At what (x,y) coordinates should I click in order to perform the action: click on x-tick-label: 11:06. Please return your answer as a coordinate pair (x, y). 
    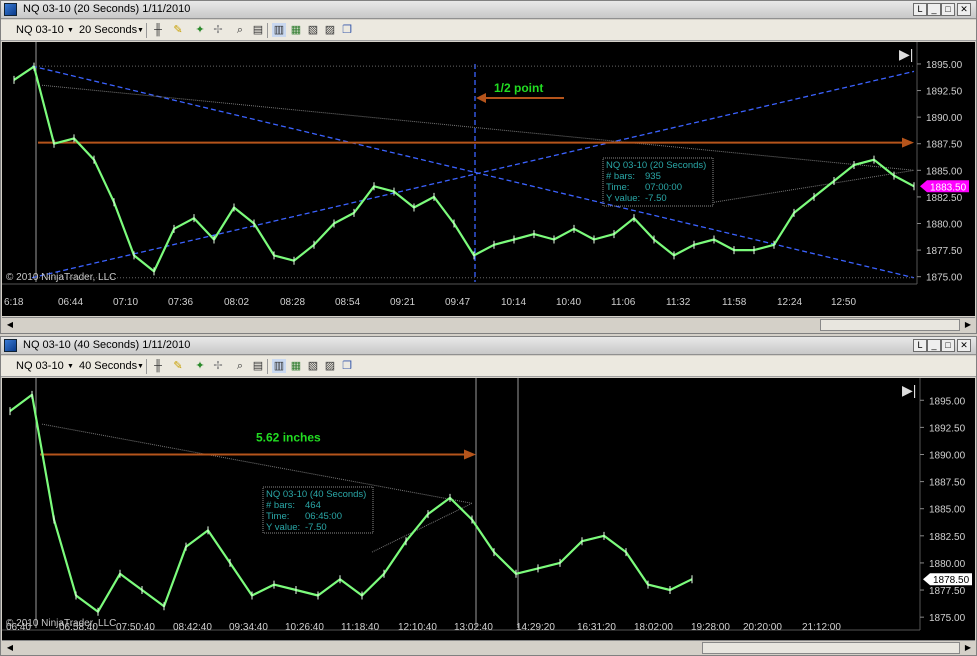
    Looking at the image, I should click on (623, 302).